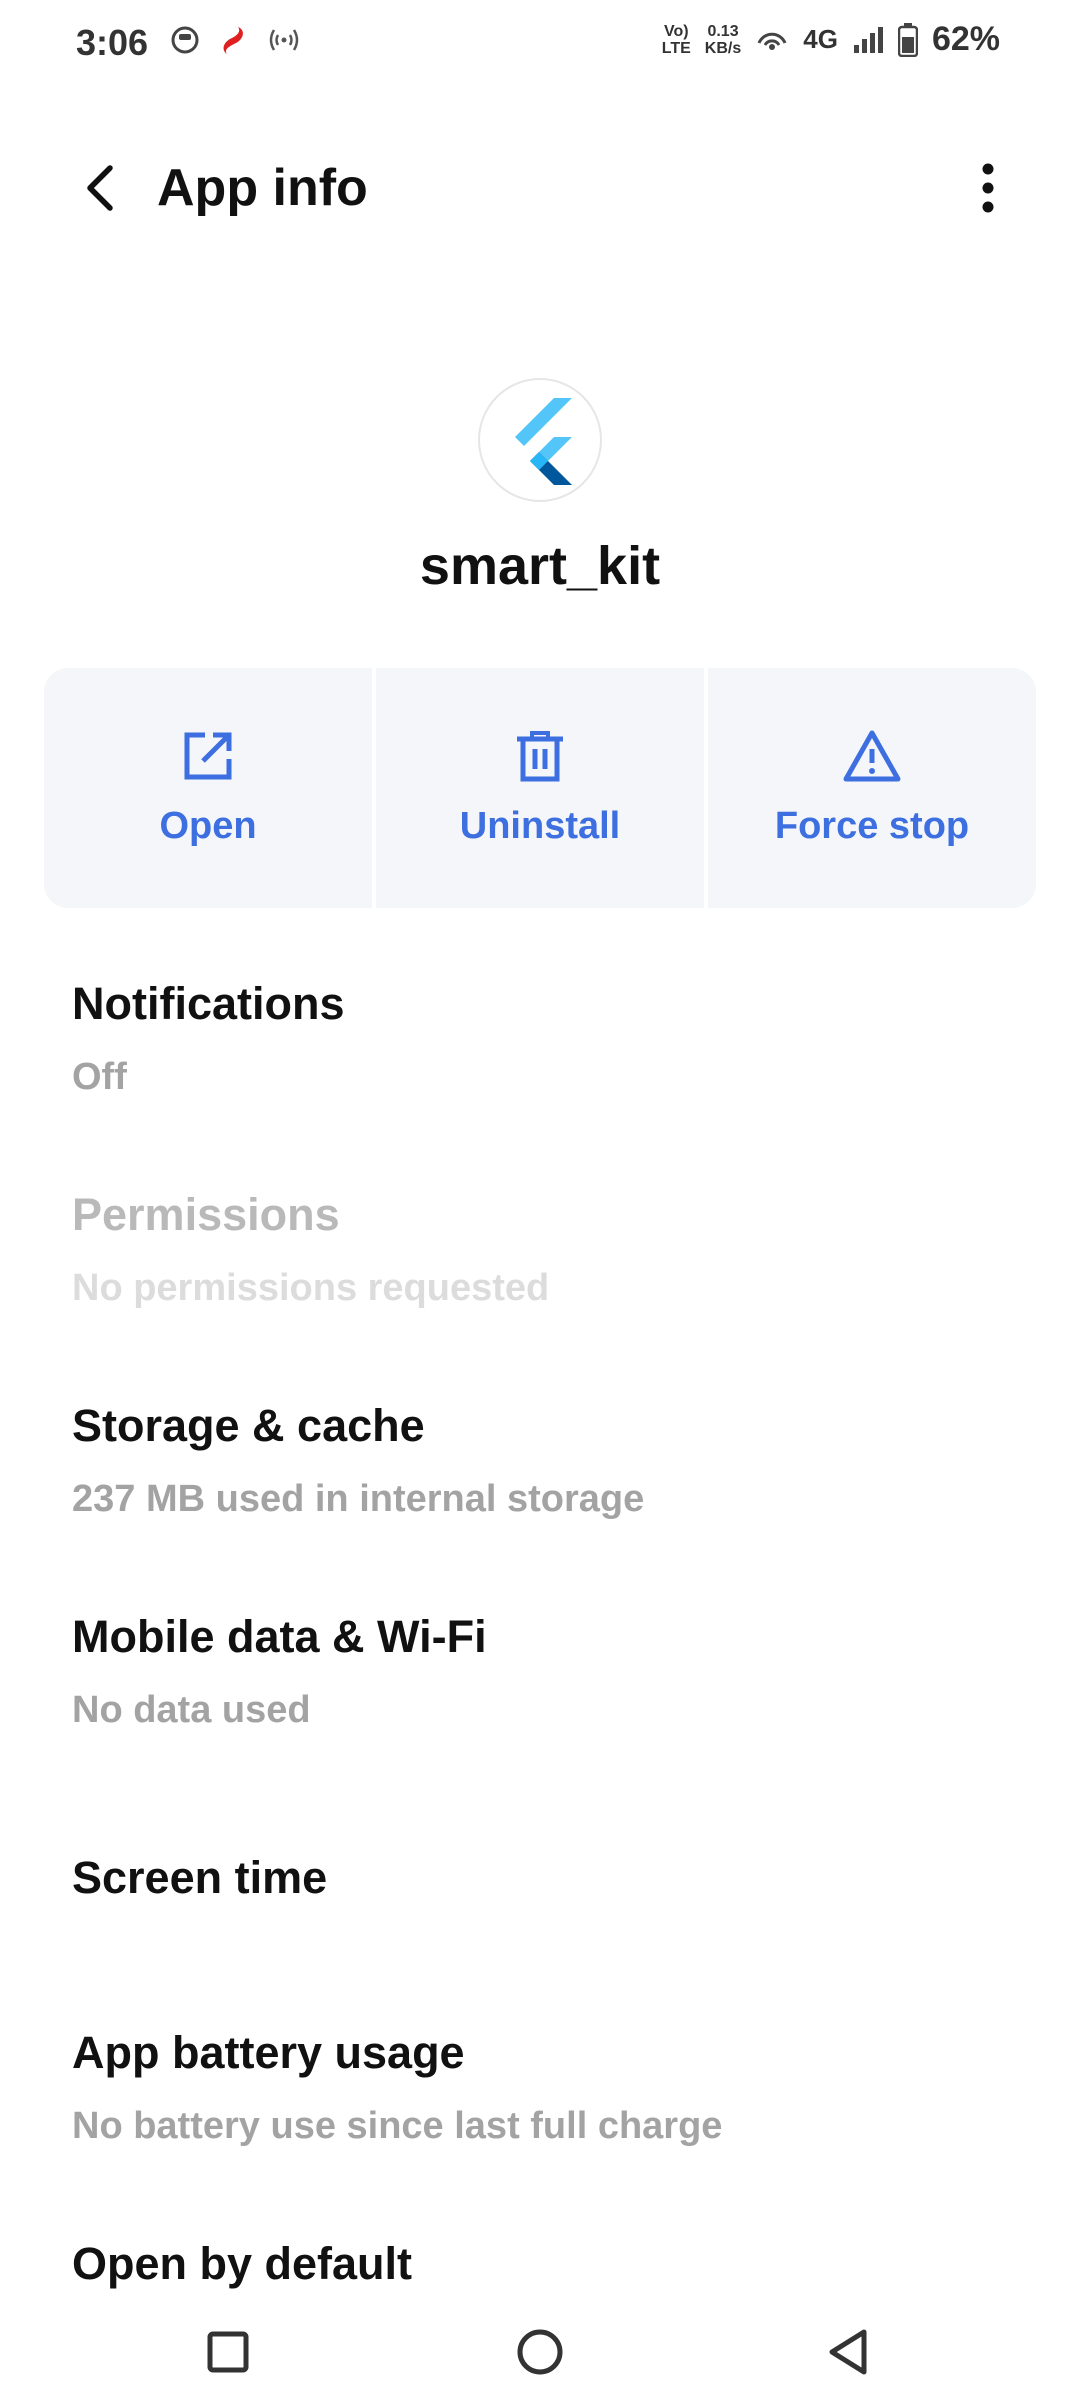  I want to click on hotspot-icon, so click(284, 40).